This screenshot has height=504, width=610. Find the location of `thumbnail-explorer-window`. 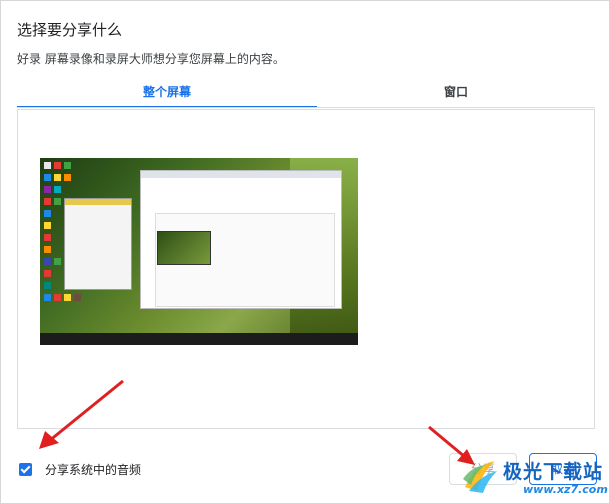

thumbnail-explorer-window is located at coordinates (98, 244).